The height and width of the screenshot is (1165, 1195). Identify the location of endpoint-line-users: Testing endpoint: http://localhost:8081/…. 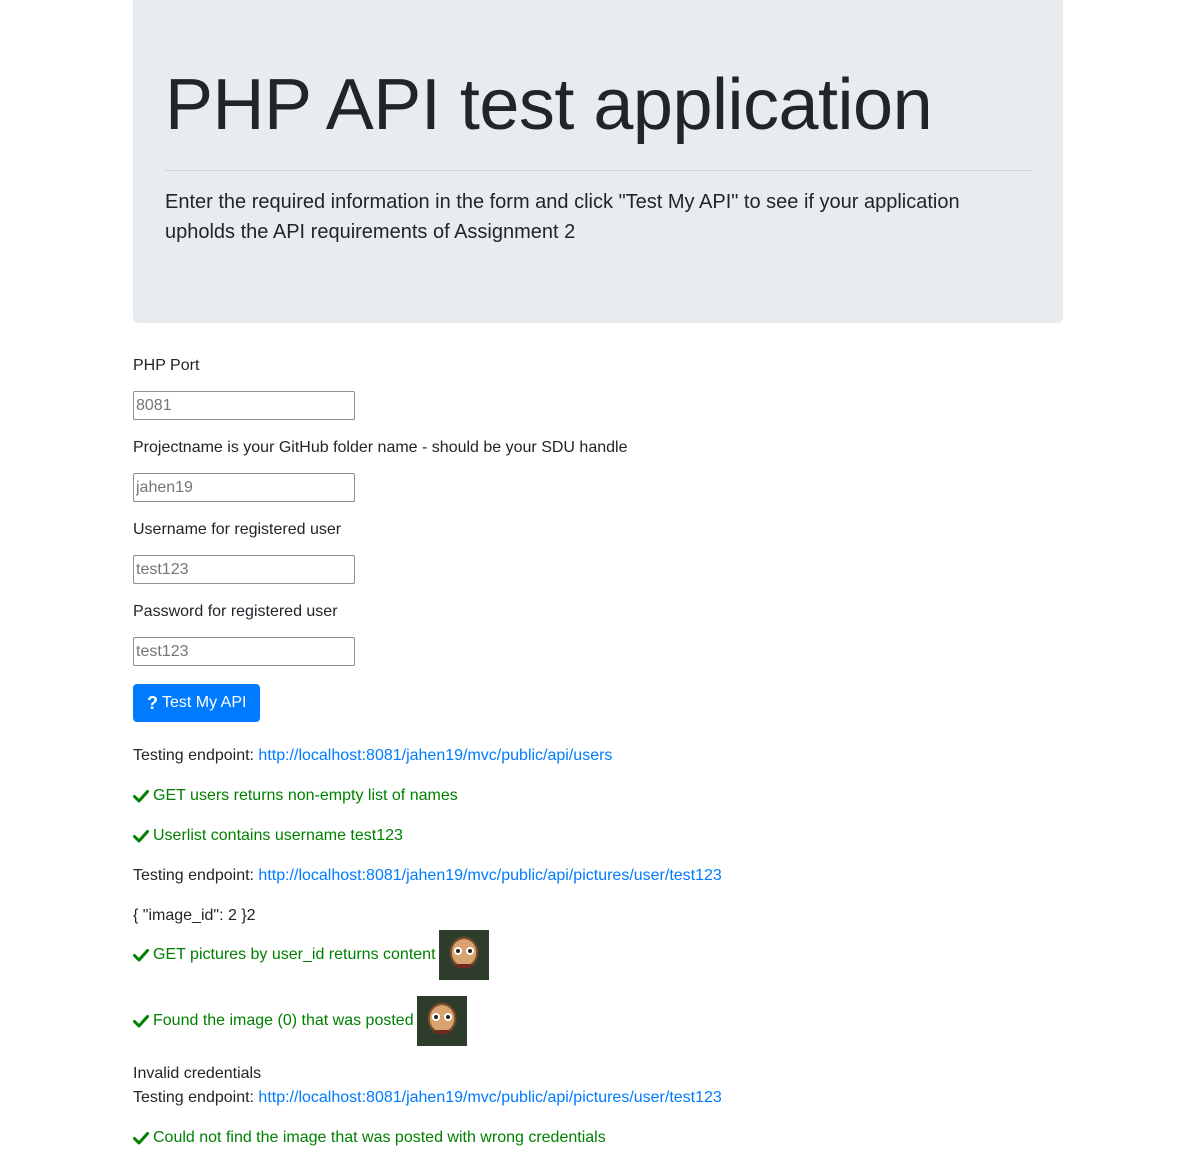
(598, 756).